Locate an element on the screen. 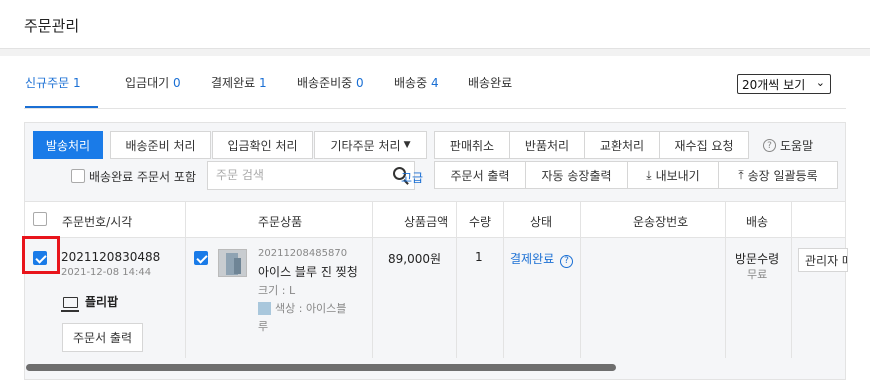 The image size is (870, 380). bulk-invoice-button: ⤒ 송장 일괄등록 is located at coordinates (778, 175).